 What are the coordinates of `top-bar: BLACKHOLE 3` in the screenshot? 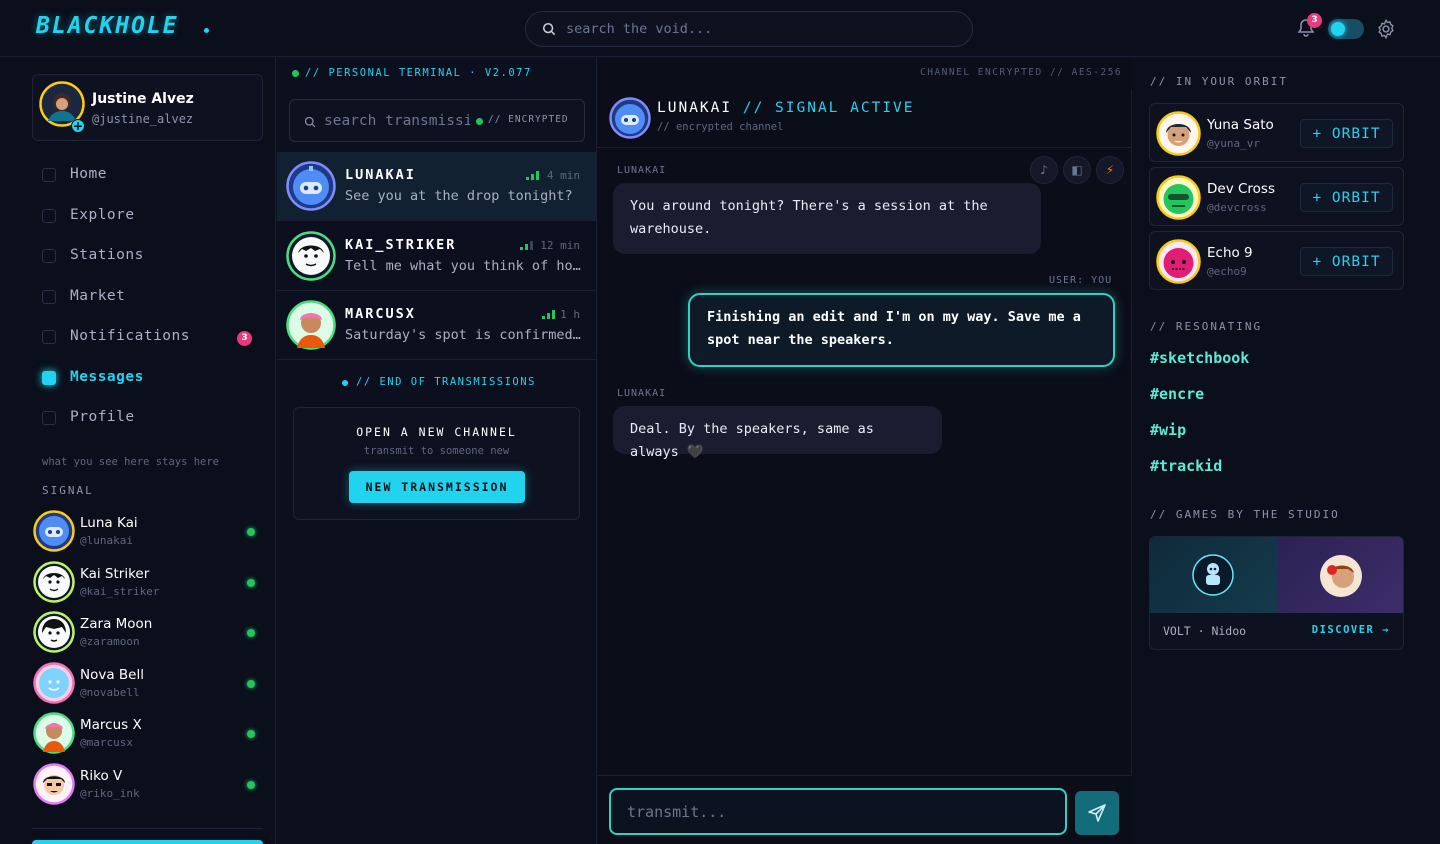 It's located at (720, 28).